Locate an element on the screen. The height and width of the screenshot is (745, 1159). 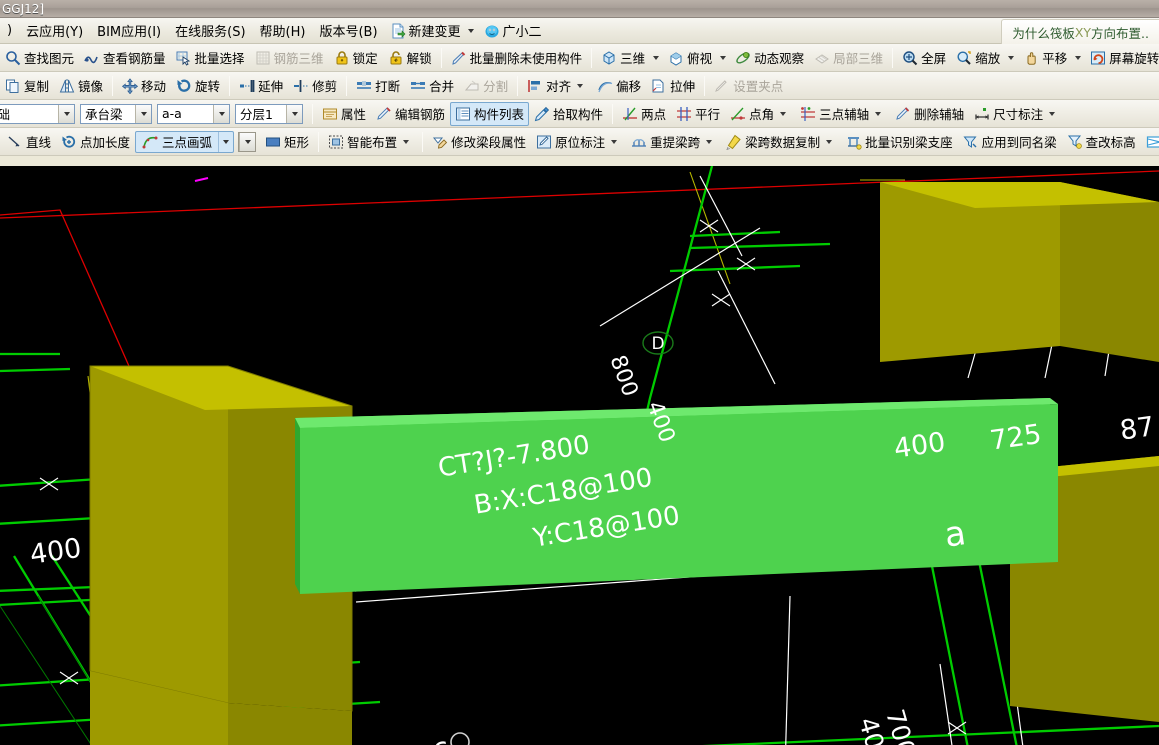
tb-member-list: 构件列表 is located at coordinates (490, 113).